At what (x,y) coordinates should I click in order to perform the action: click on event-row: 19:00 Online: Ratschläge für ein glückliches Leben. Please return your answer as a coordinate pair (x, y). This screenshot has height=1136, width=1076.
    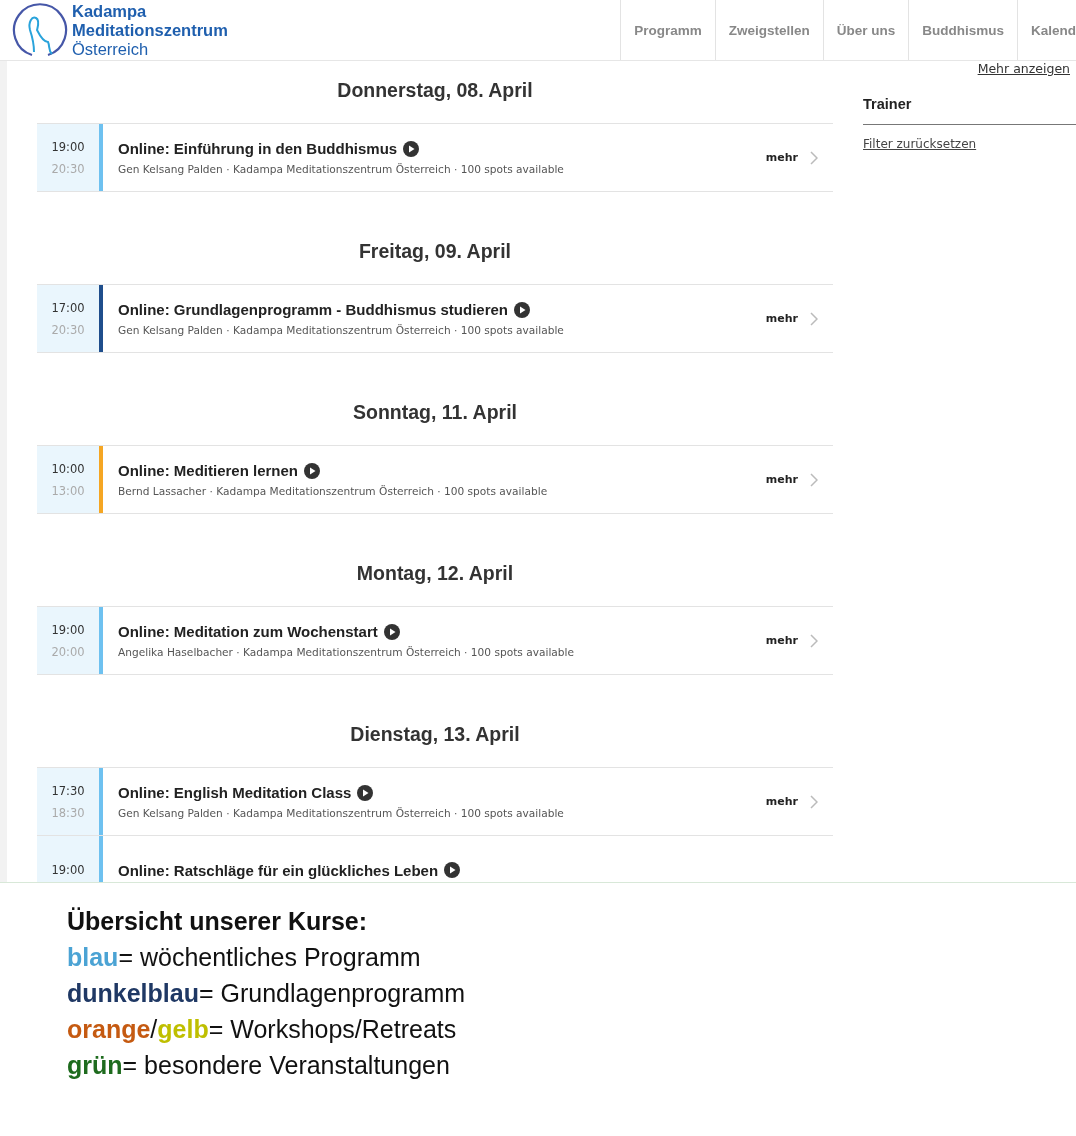
    Looking at the image, I should click on (435, 859).